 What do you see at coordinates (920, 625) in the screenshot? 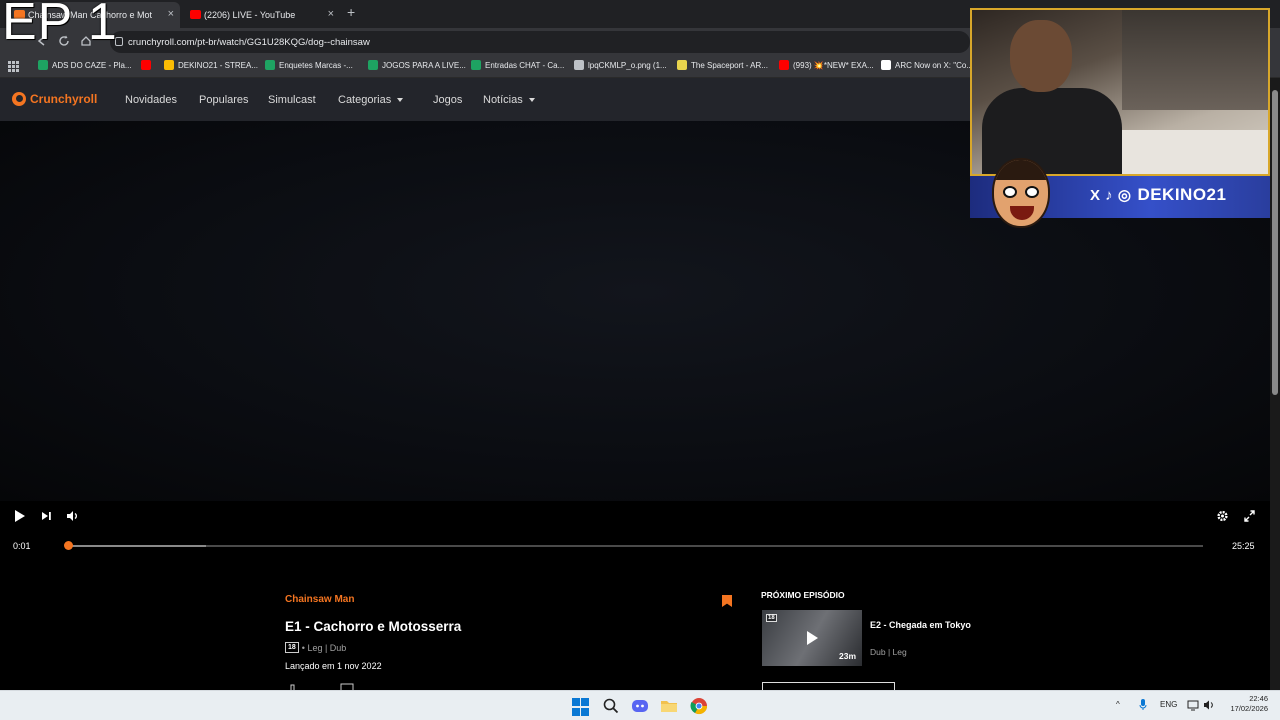
I see `next-episode-title: E2 - Chegada em Tokyo` at bounding box center [920, 625].